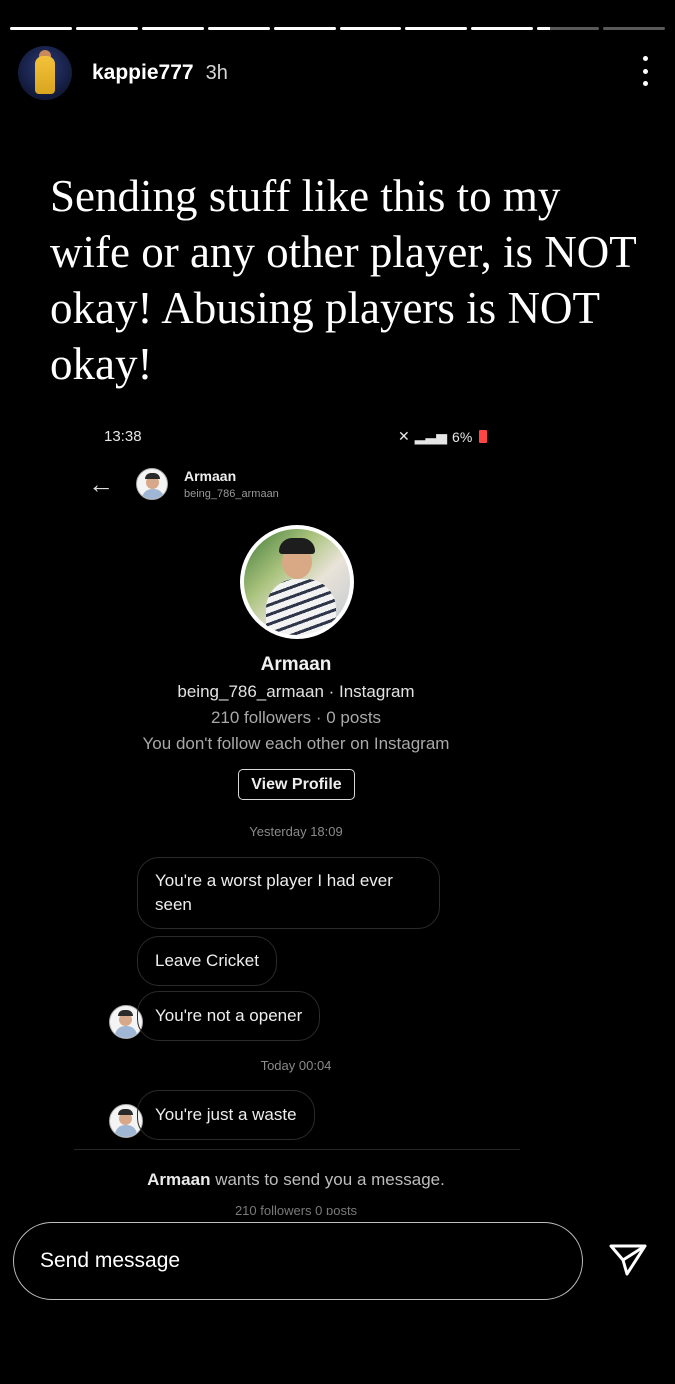 This screenshot has height=1384, width=675. Describe the element at coordinates (296, 717) in the screenshot. I see `profile-stats: 210 followers · 0 posts` at that location.